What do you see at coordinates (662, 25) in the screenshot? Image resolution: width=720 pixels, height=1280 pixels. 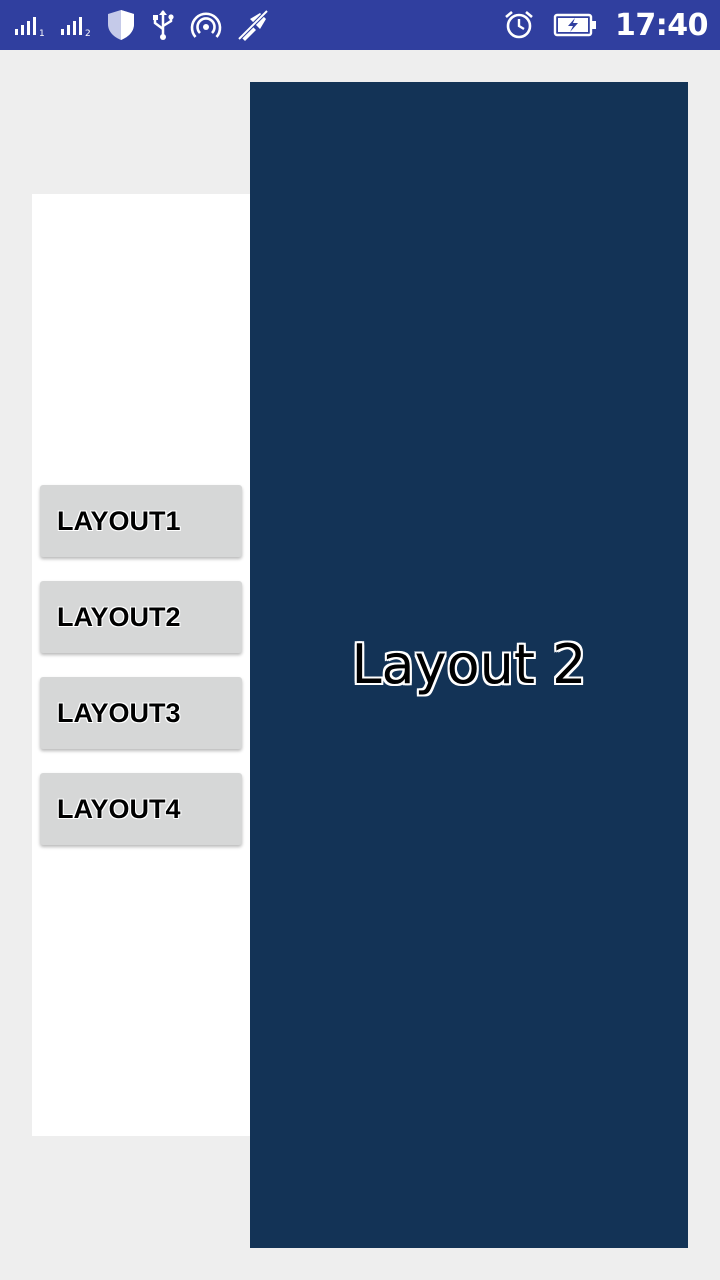 I see `status-time: 17:40` at bounding box center [662, 25].